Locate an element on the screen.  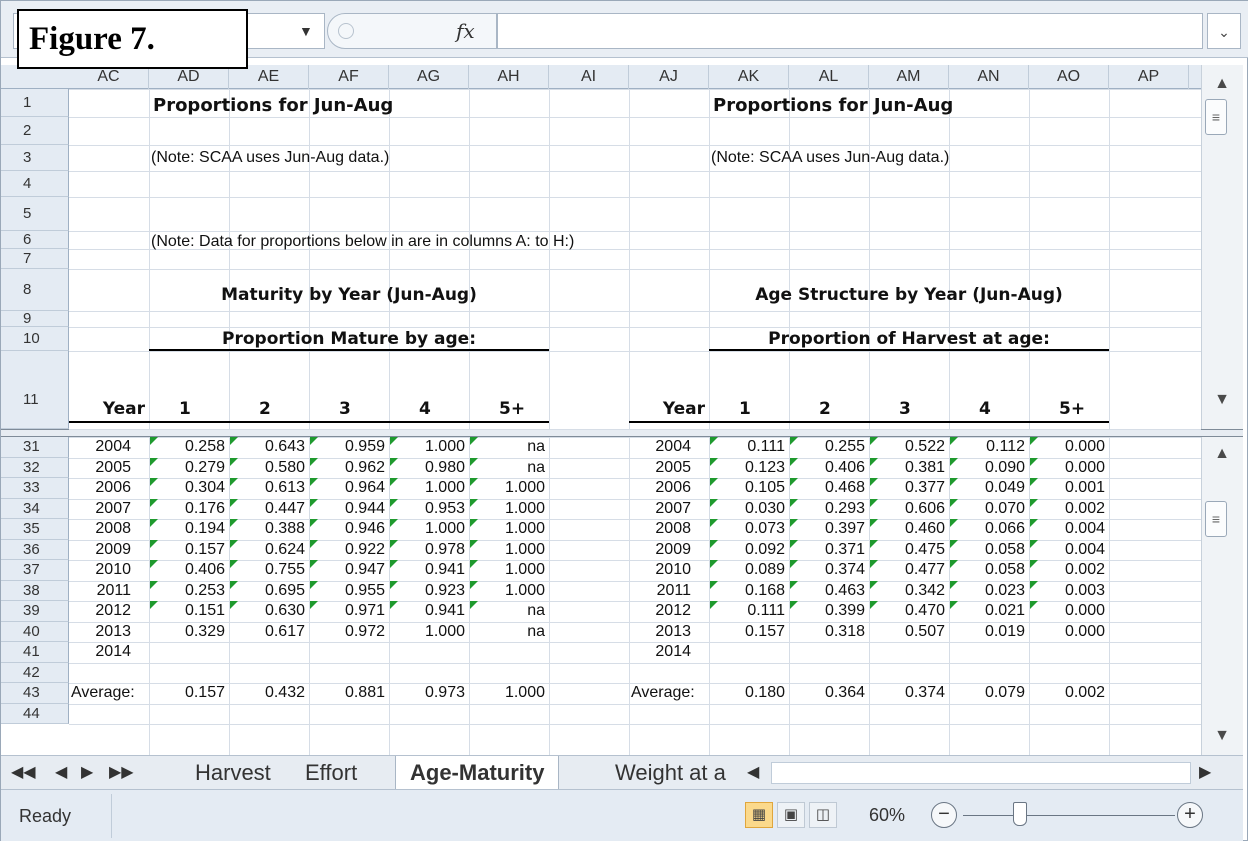
column-header-an: AN is located at coordinates (989, 77).